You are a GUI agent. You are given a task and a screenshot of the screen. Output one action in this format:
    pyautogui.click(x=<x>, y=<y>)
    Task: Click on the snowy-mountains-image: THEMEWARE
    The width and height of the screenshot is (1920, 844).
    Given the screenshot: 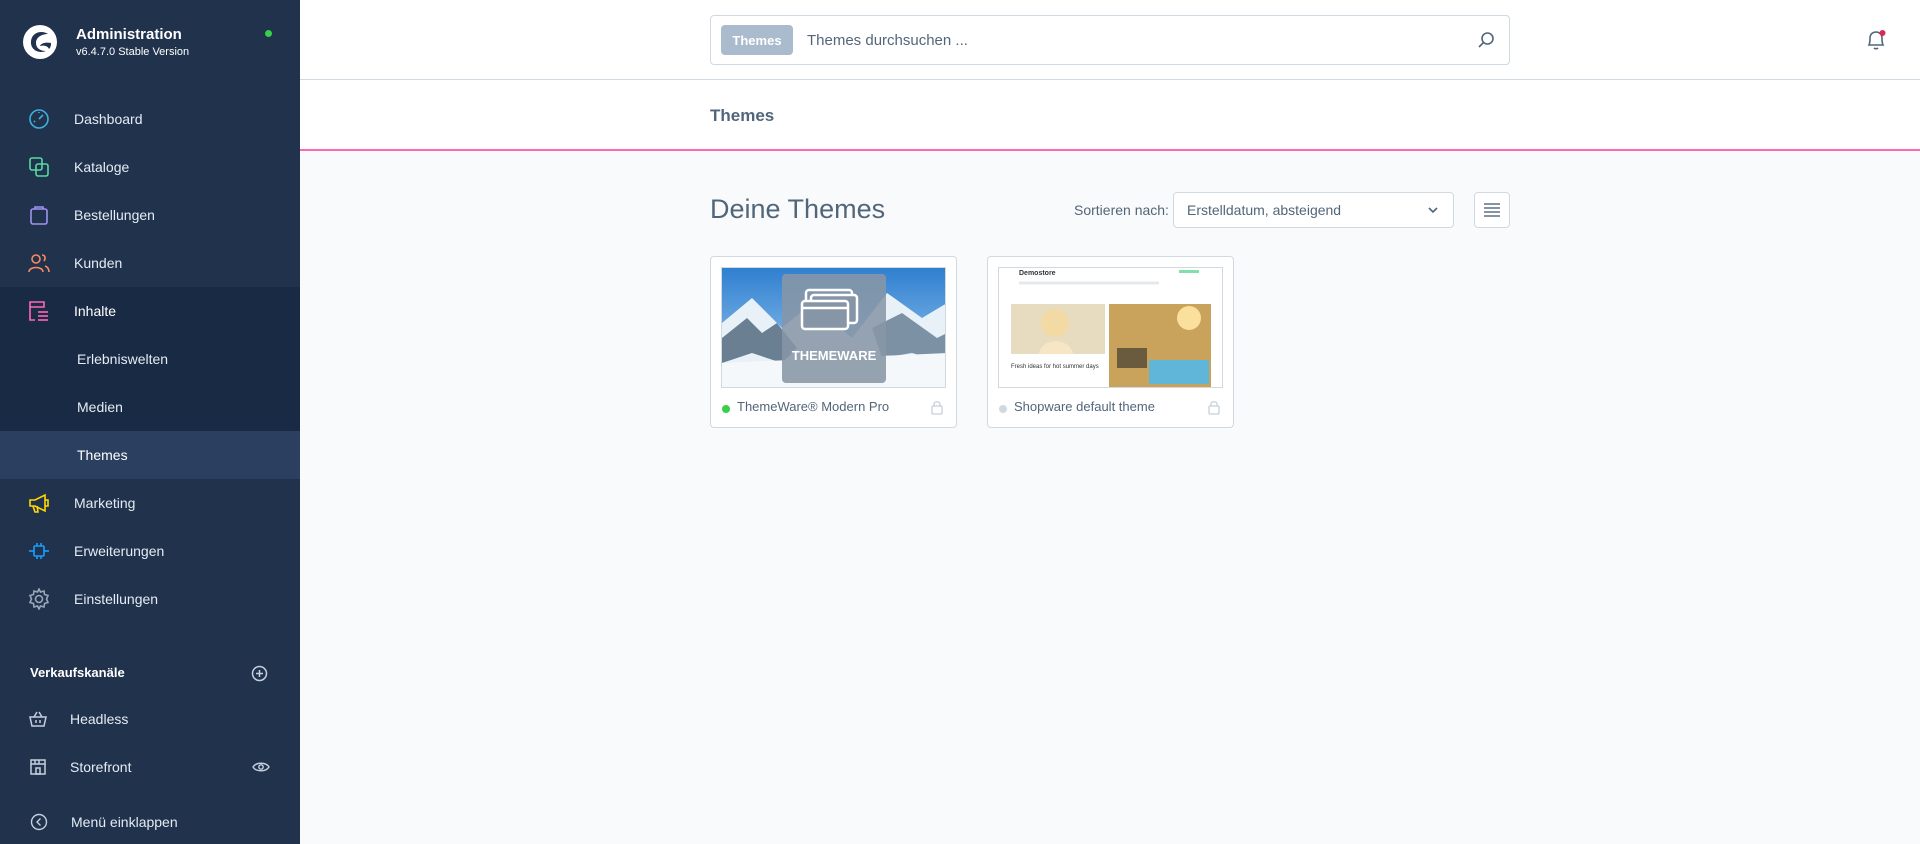 What is the action you would take?
    pyautogui.click(x=833, y=327)
    